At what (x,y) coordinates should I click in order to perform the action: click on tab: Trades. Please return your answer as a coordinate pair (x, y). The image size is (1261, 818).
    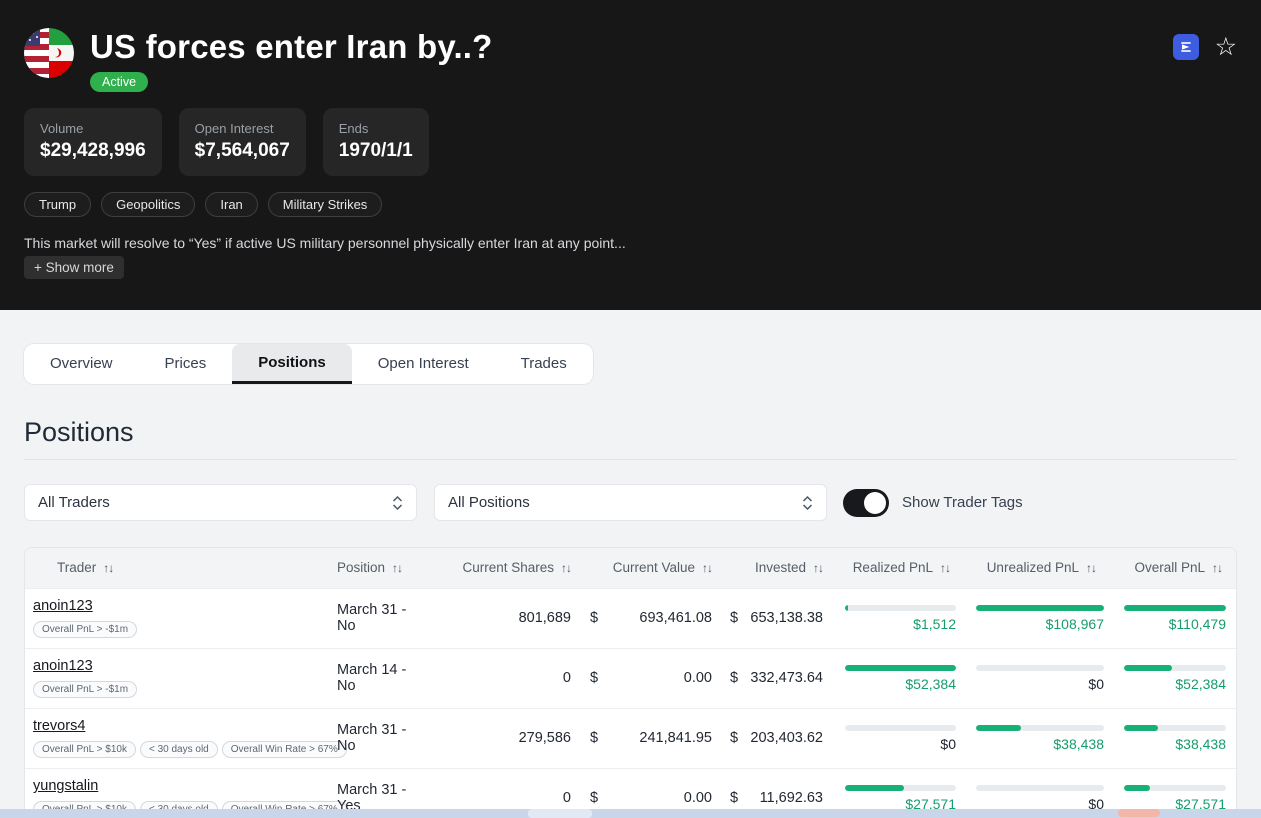
    Looking at the image, I should click on (544, 364).